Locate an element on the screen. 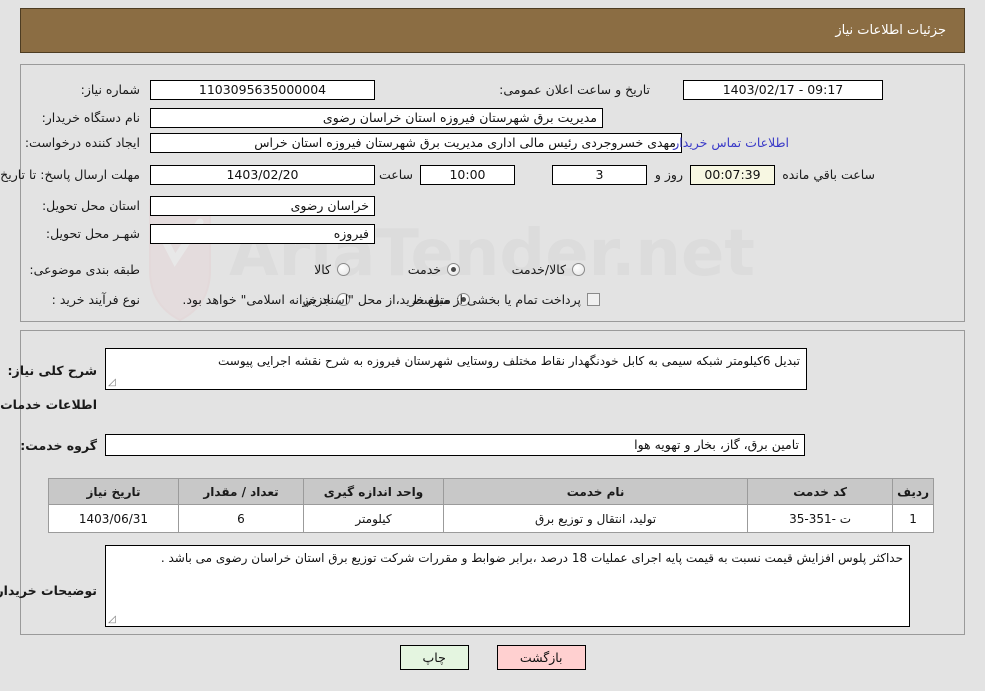 This screenshot has width=985, height=691. cell-quantity: 6 is located at coordinates (241, 518).